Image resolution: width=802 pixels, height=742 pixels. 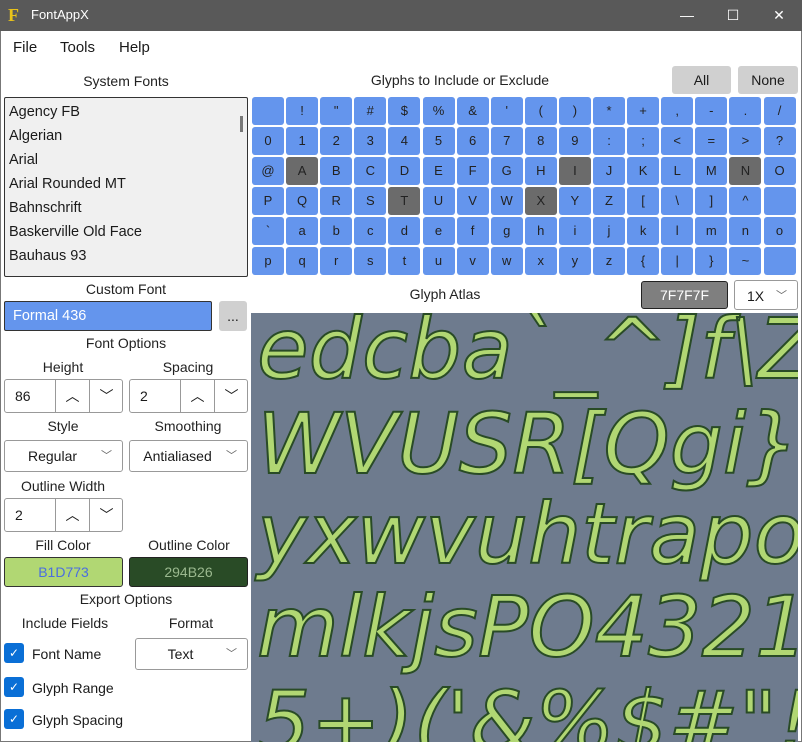 I want to click on list-item: Arial Rounded MT, so click(x=67, y=184).